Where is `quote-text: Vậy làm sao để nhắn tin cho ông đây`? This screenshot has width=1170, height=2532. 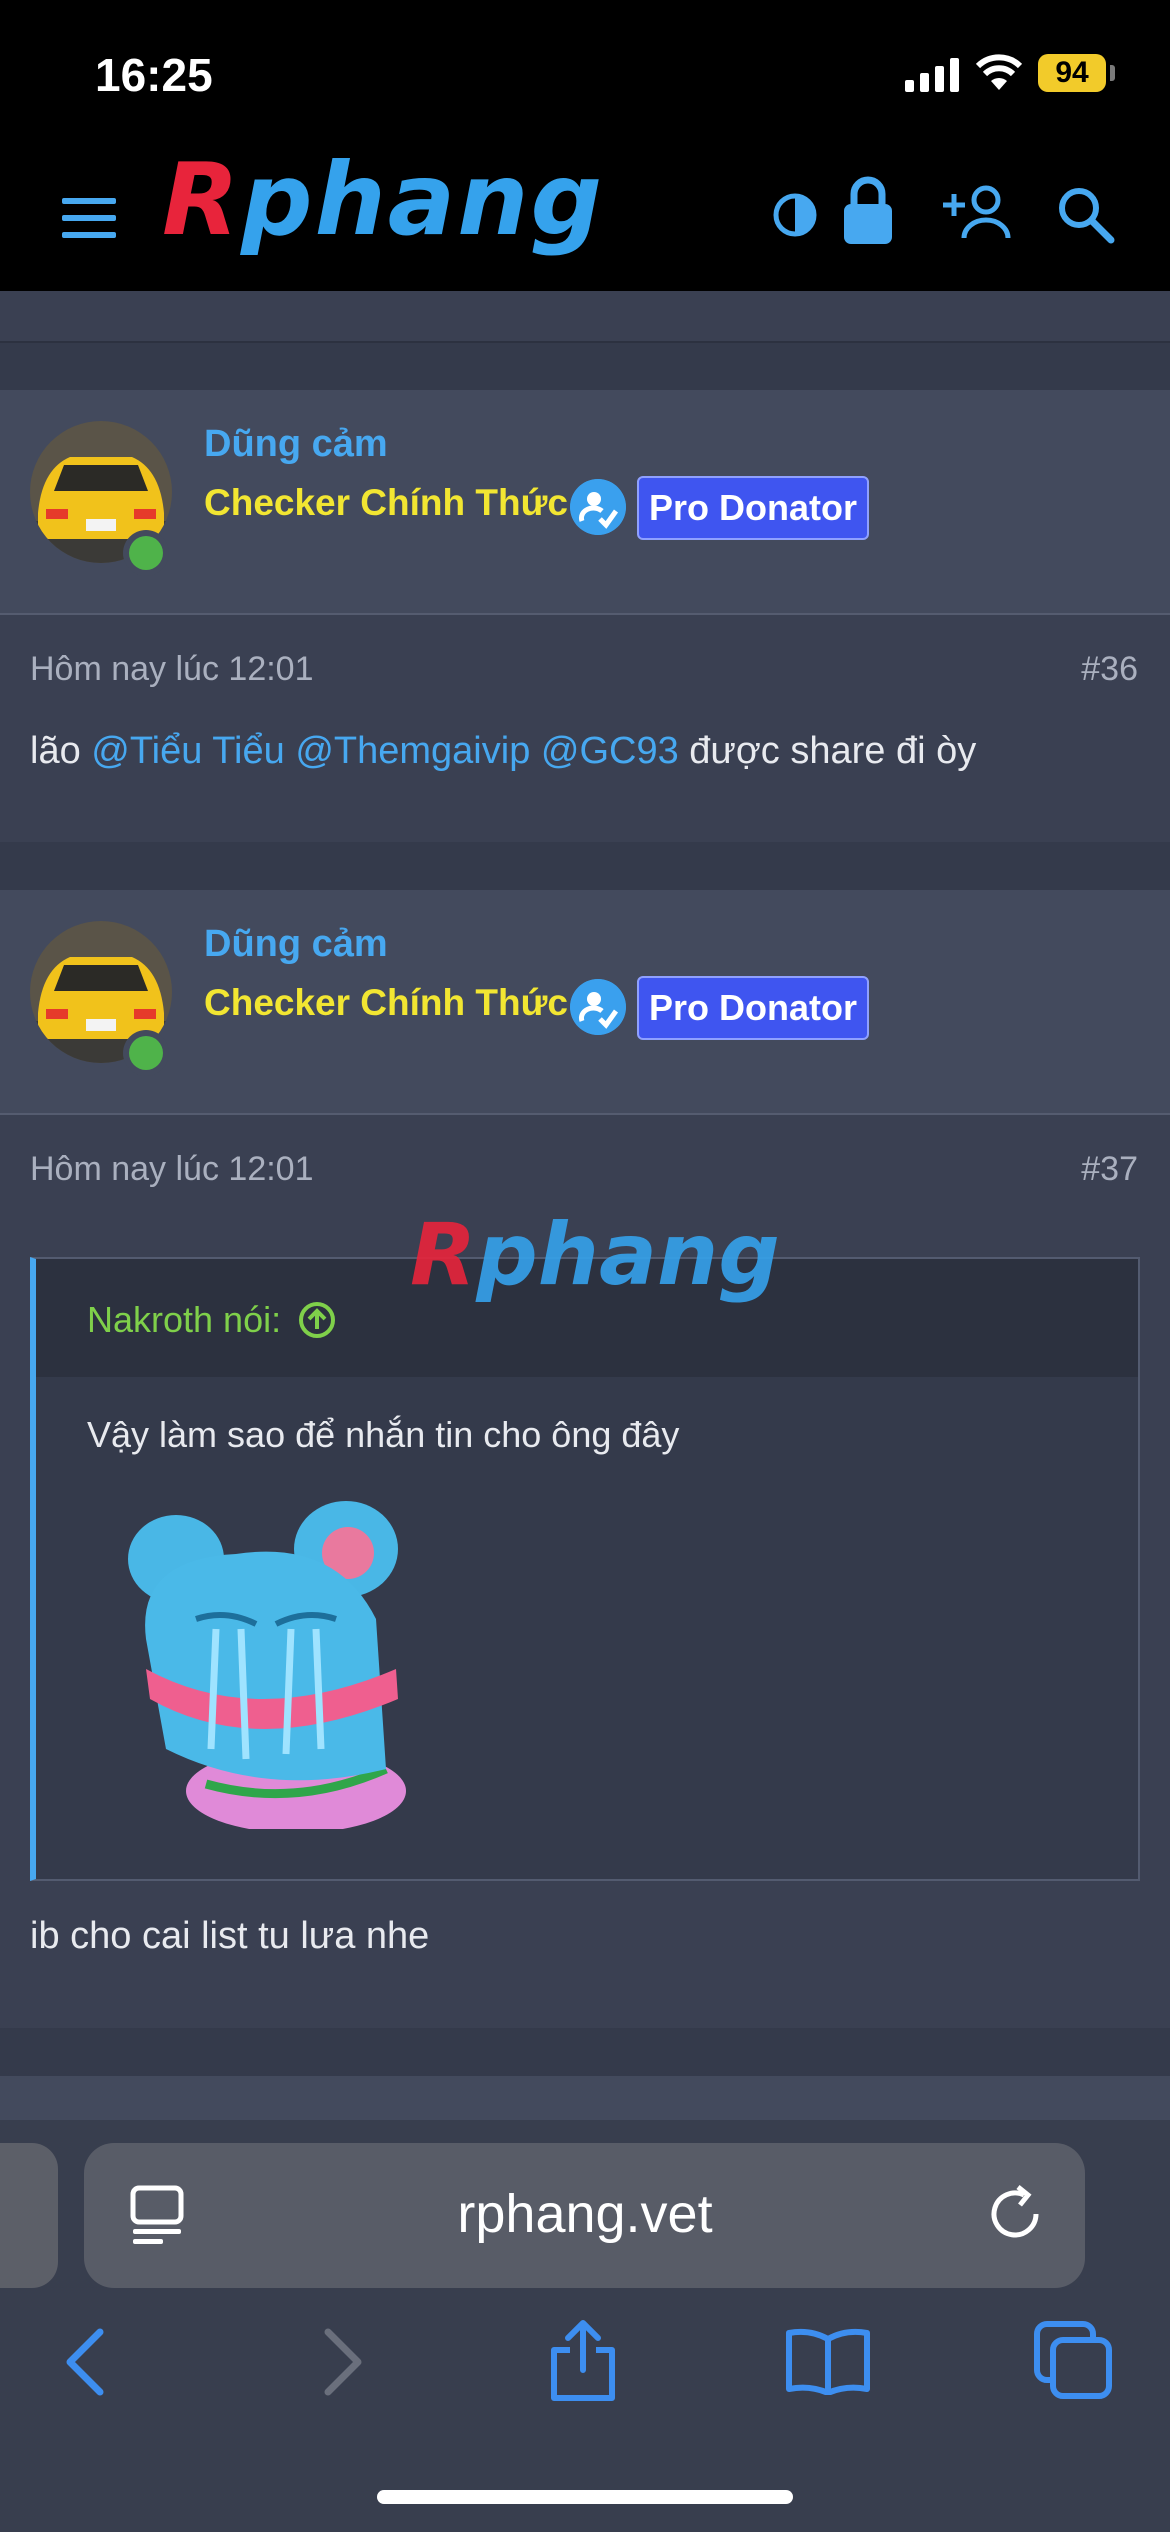
quote-text: Vậy làm sao để nhắn tin cho ông đây is located at coordinates (383, 1434).